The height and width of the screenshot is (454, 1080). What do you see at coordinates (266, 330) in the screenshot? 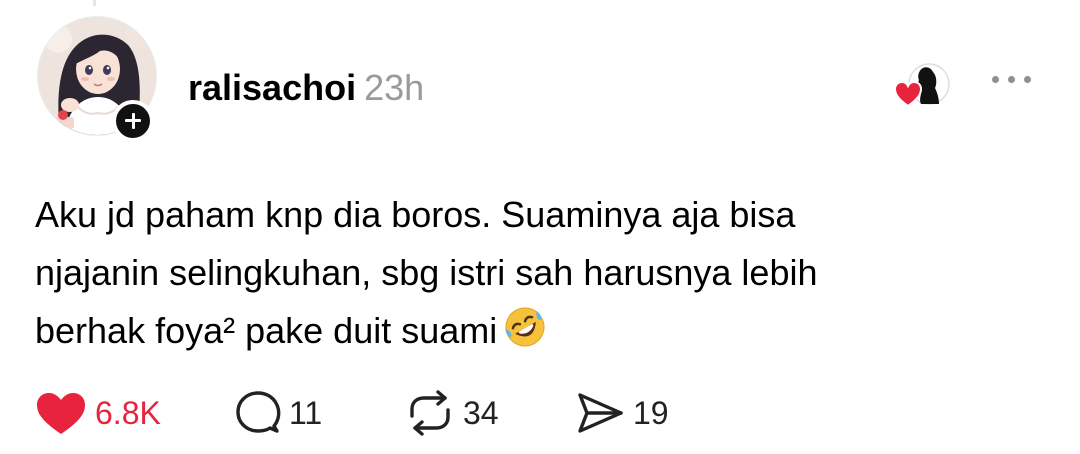
I see `post-text-line-3-content: berhak foya² pake duit suami` at bounding box center [266, 330].